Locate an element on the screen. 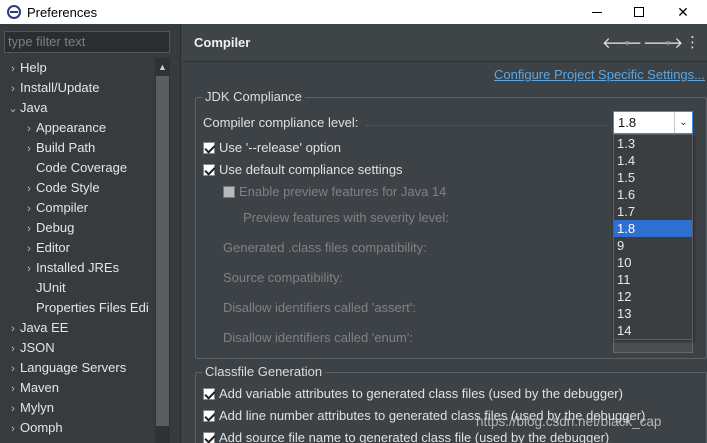 Image resolution: width=707 pixels, height=443 pixels. compliance-level-select: 1.8 ⌄ is located at coordinates (653, 122).